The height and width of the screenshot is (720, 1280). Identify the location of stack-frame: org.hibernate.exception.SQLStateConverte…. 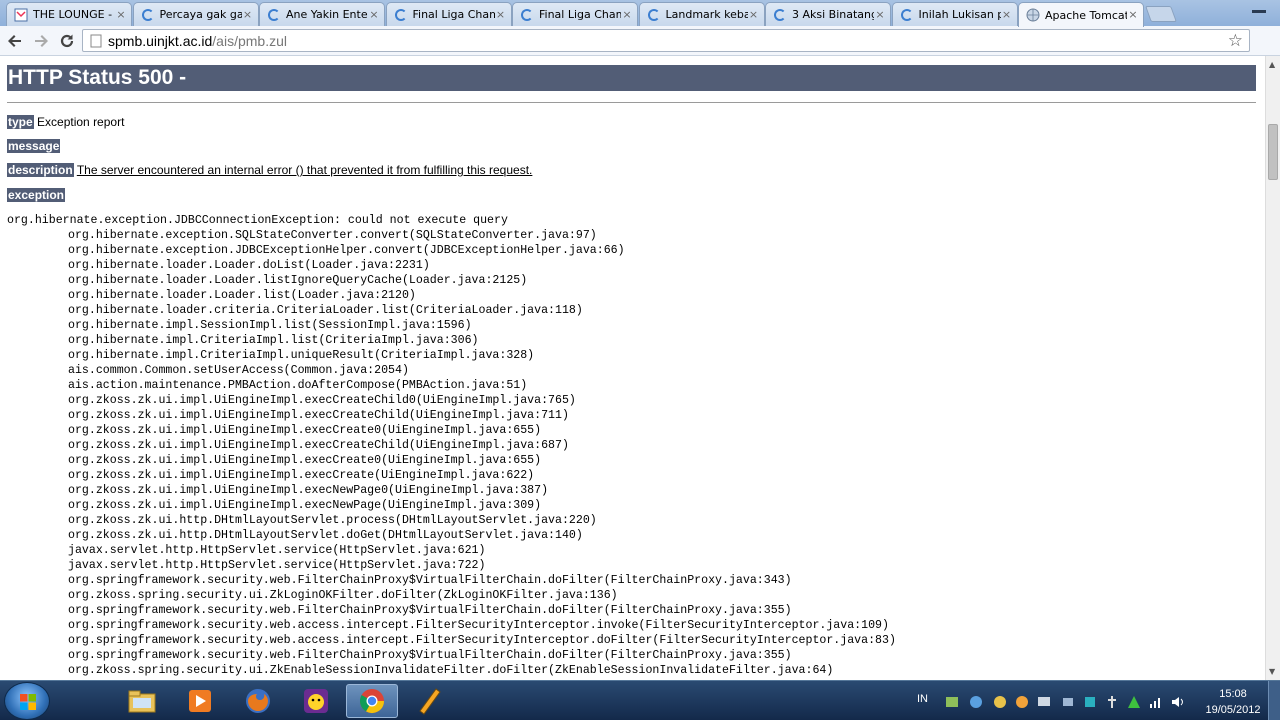
(332, 235).